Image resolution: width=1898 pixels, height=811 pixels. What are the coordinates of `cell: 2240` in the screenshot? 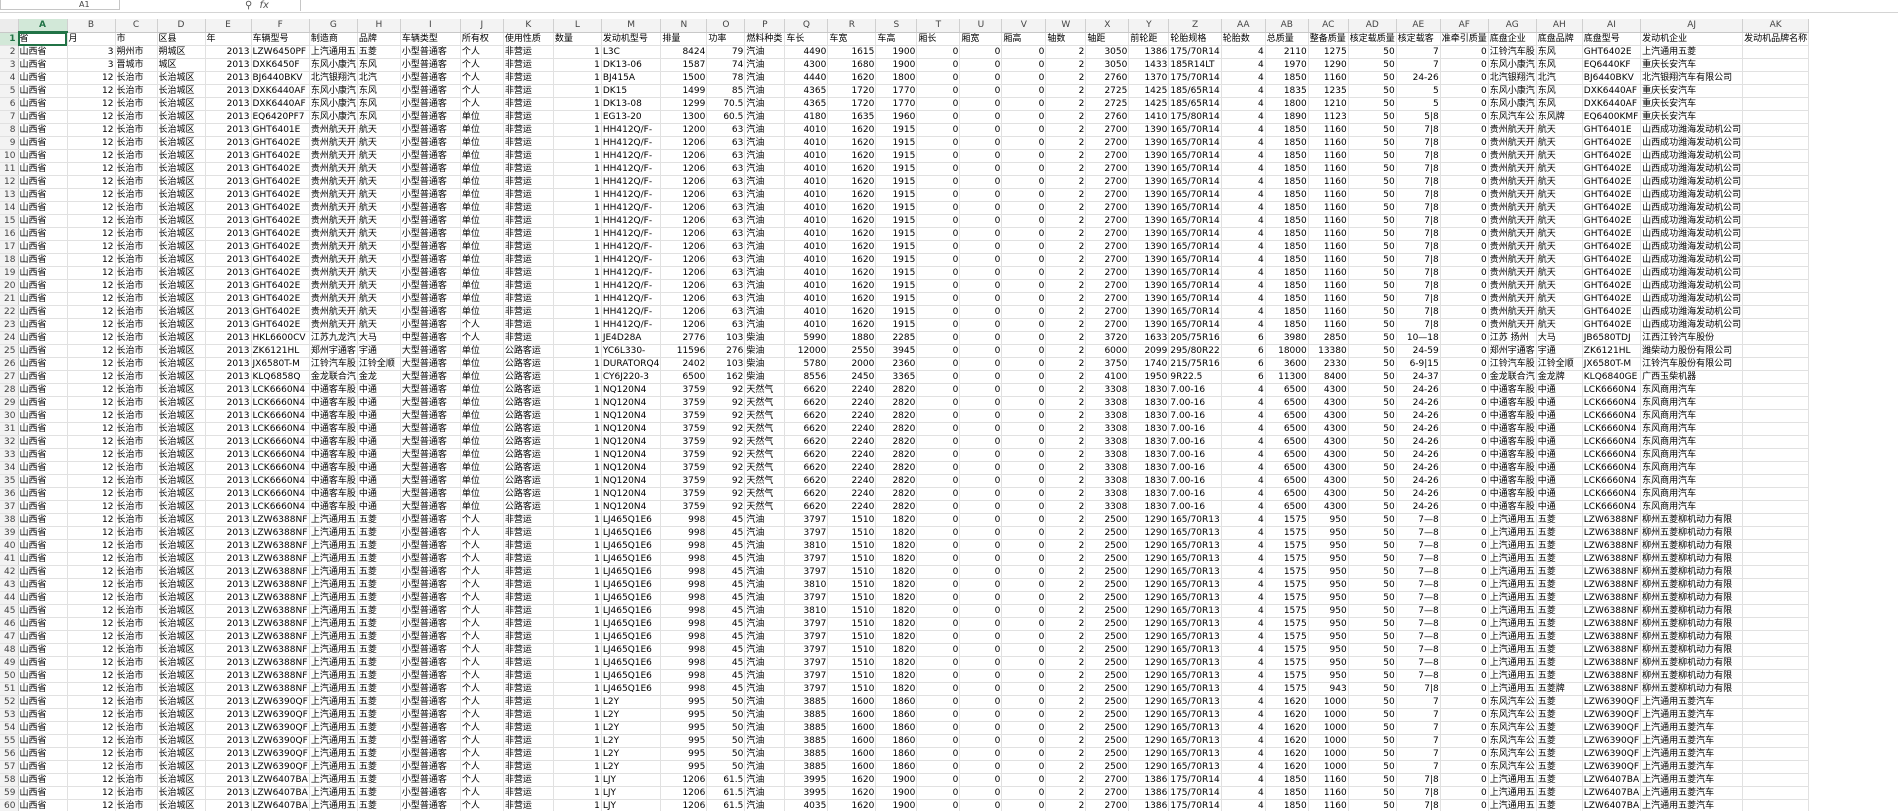 It's located at (852, 429).